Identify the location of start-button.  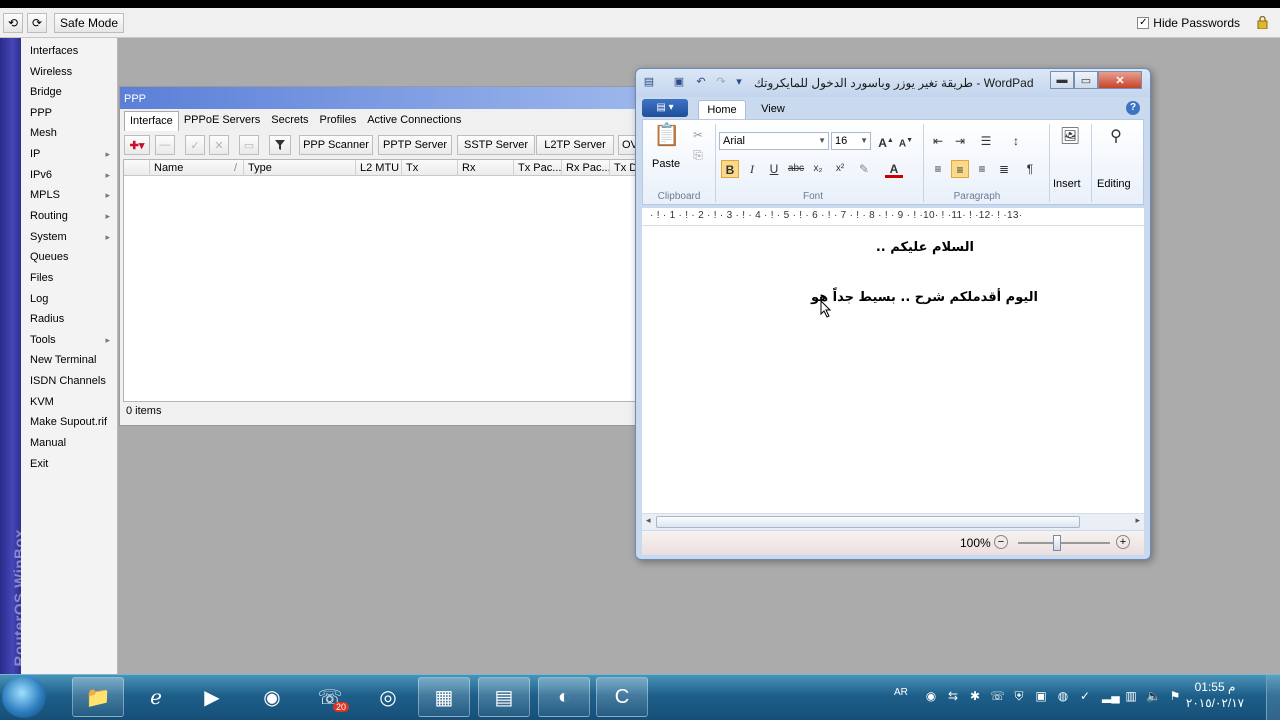
(24, 697).